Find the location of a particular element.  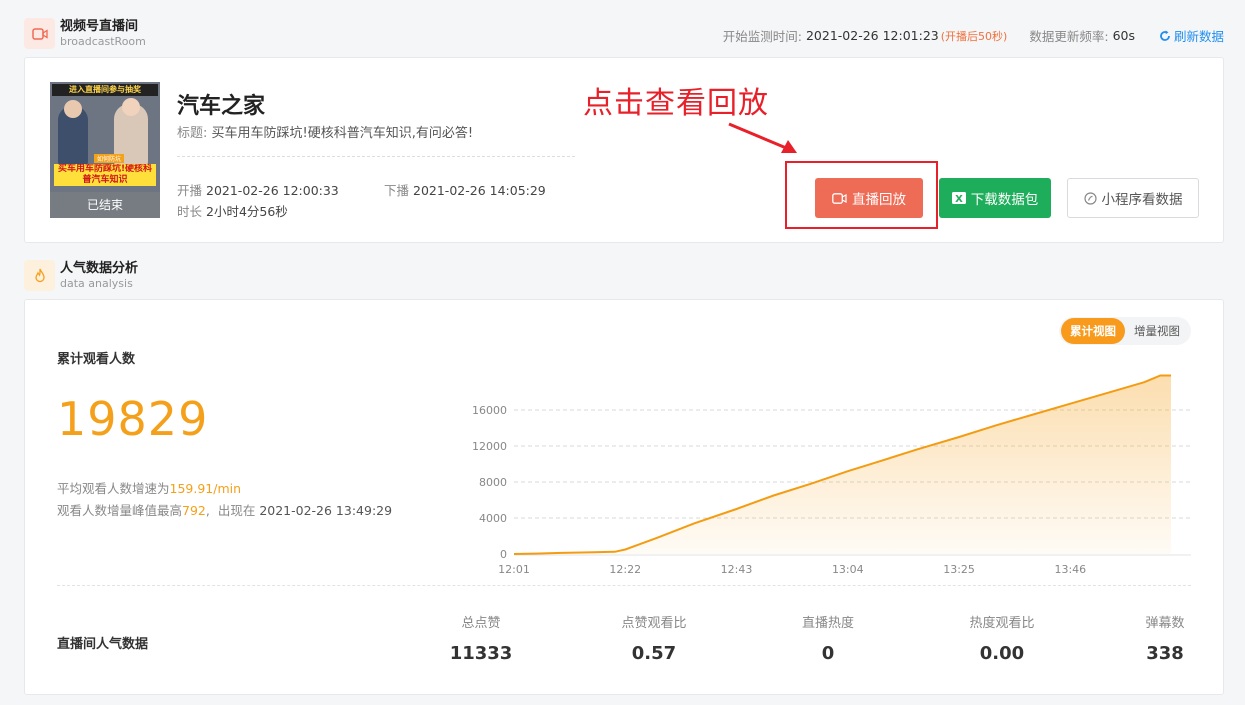

update-frequency-label: 数据更新频率: is located at coordinates (1069, 36).